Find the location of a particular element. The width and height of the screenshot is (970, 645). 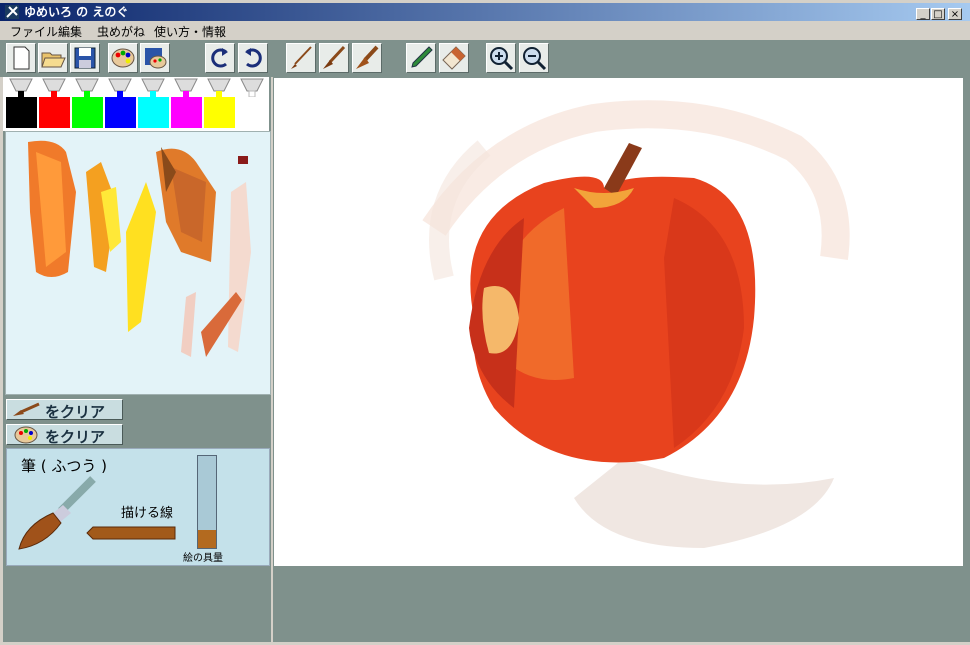

zoom-in-icon is located at coordinates (502, 59).